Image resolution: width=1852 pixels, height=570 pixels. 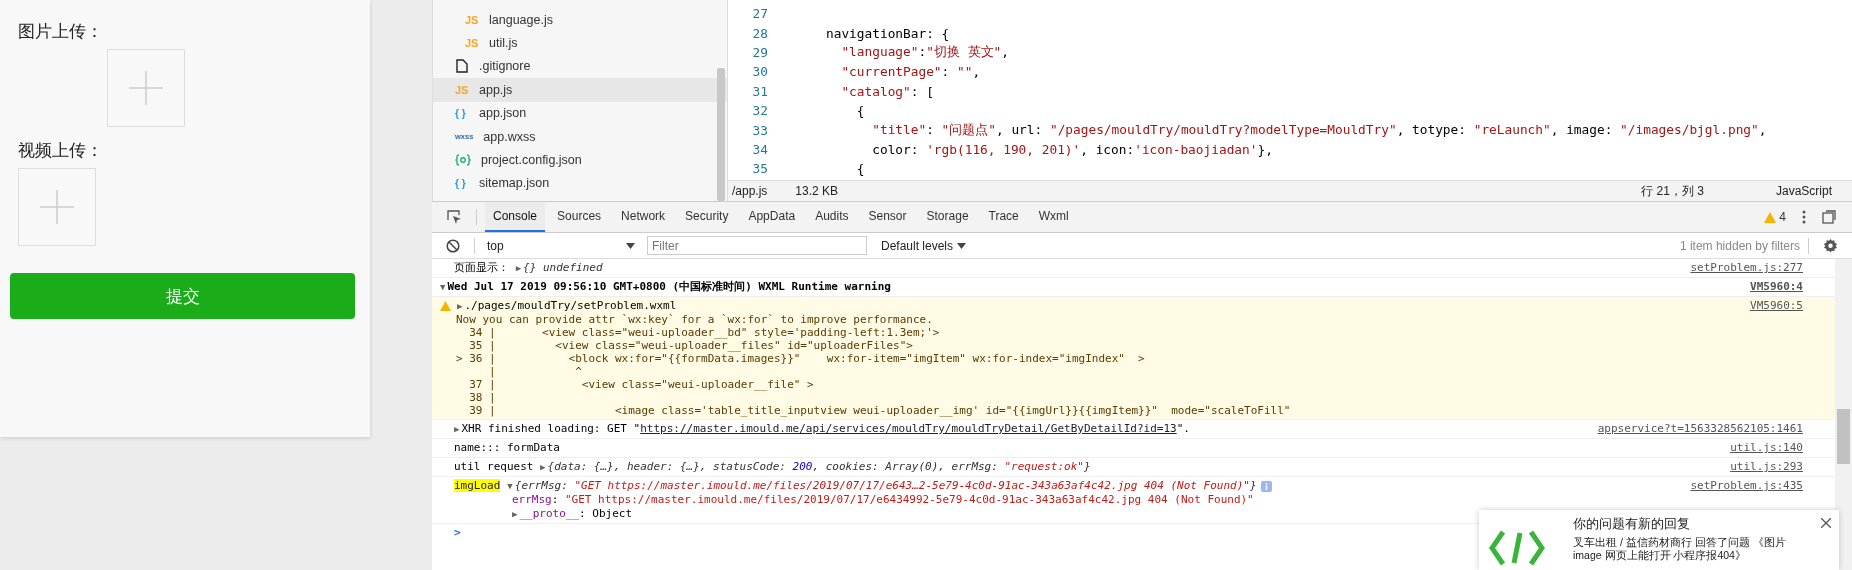 What do you see at coordinates (60, 151) in the screenshot?
I see `video-upload-label: 视频上传：` at bounding box center [60, 151].